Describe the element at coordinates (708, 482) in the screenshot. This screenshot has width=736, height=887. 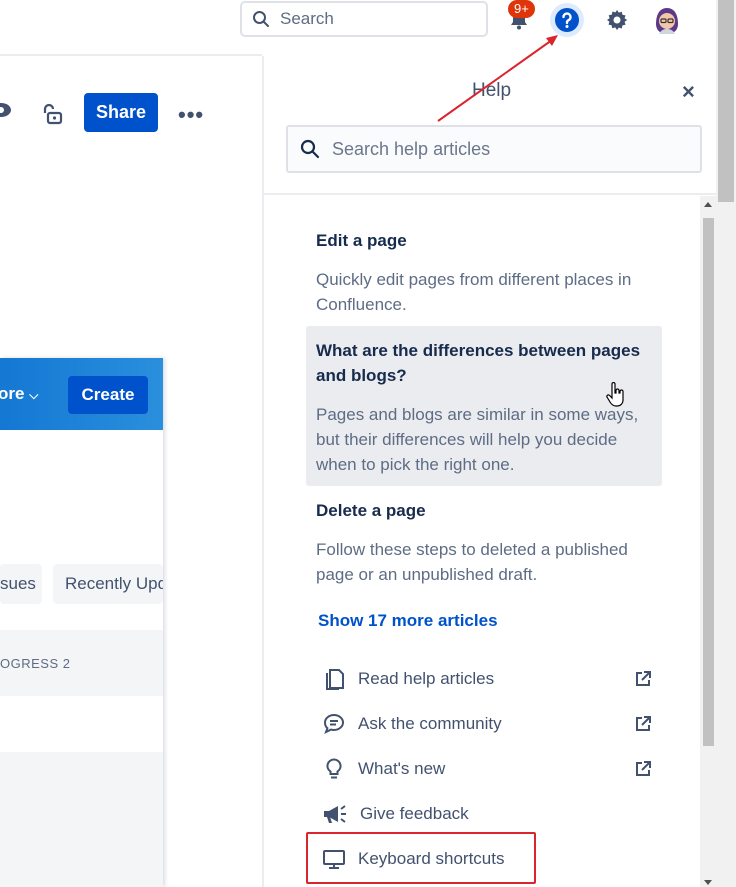
I see `scroll-thumb` at that location.